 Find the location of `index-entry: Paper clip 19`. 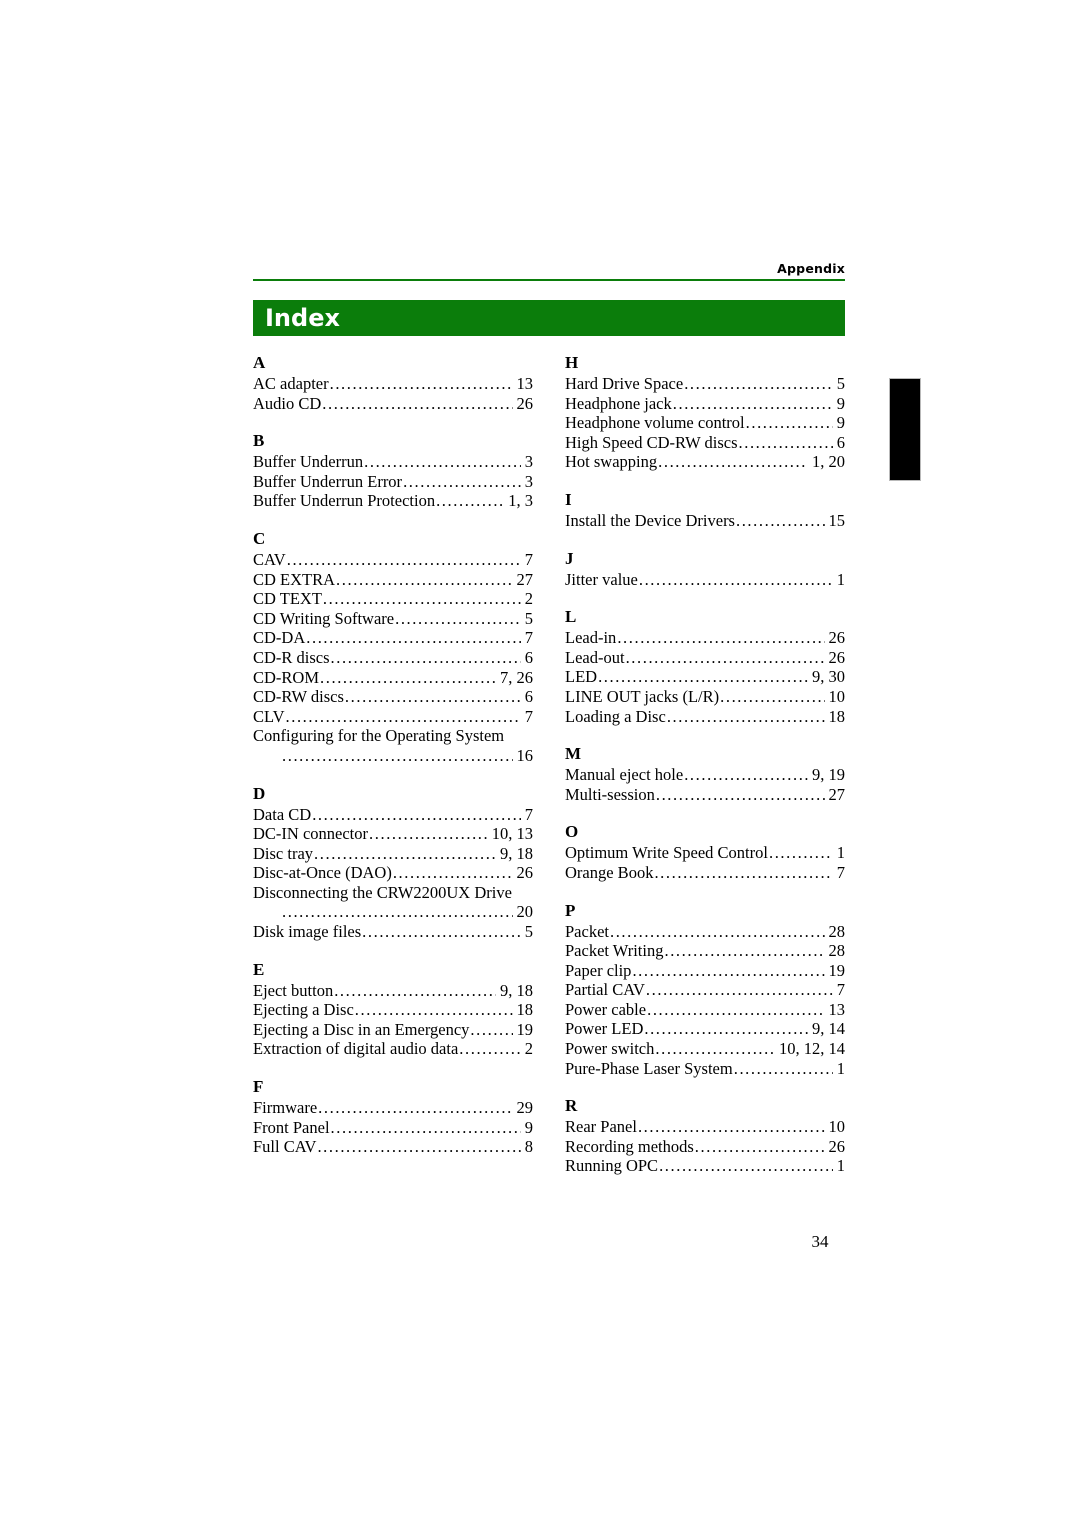

index-entry: Paper clip 19 is located at coordinates (705, 971).